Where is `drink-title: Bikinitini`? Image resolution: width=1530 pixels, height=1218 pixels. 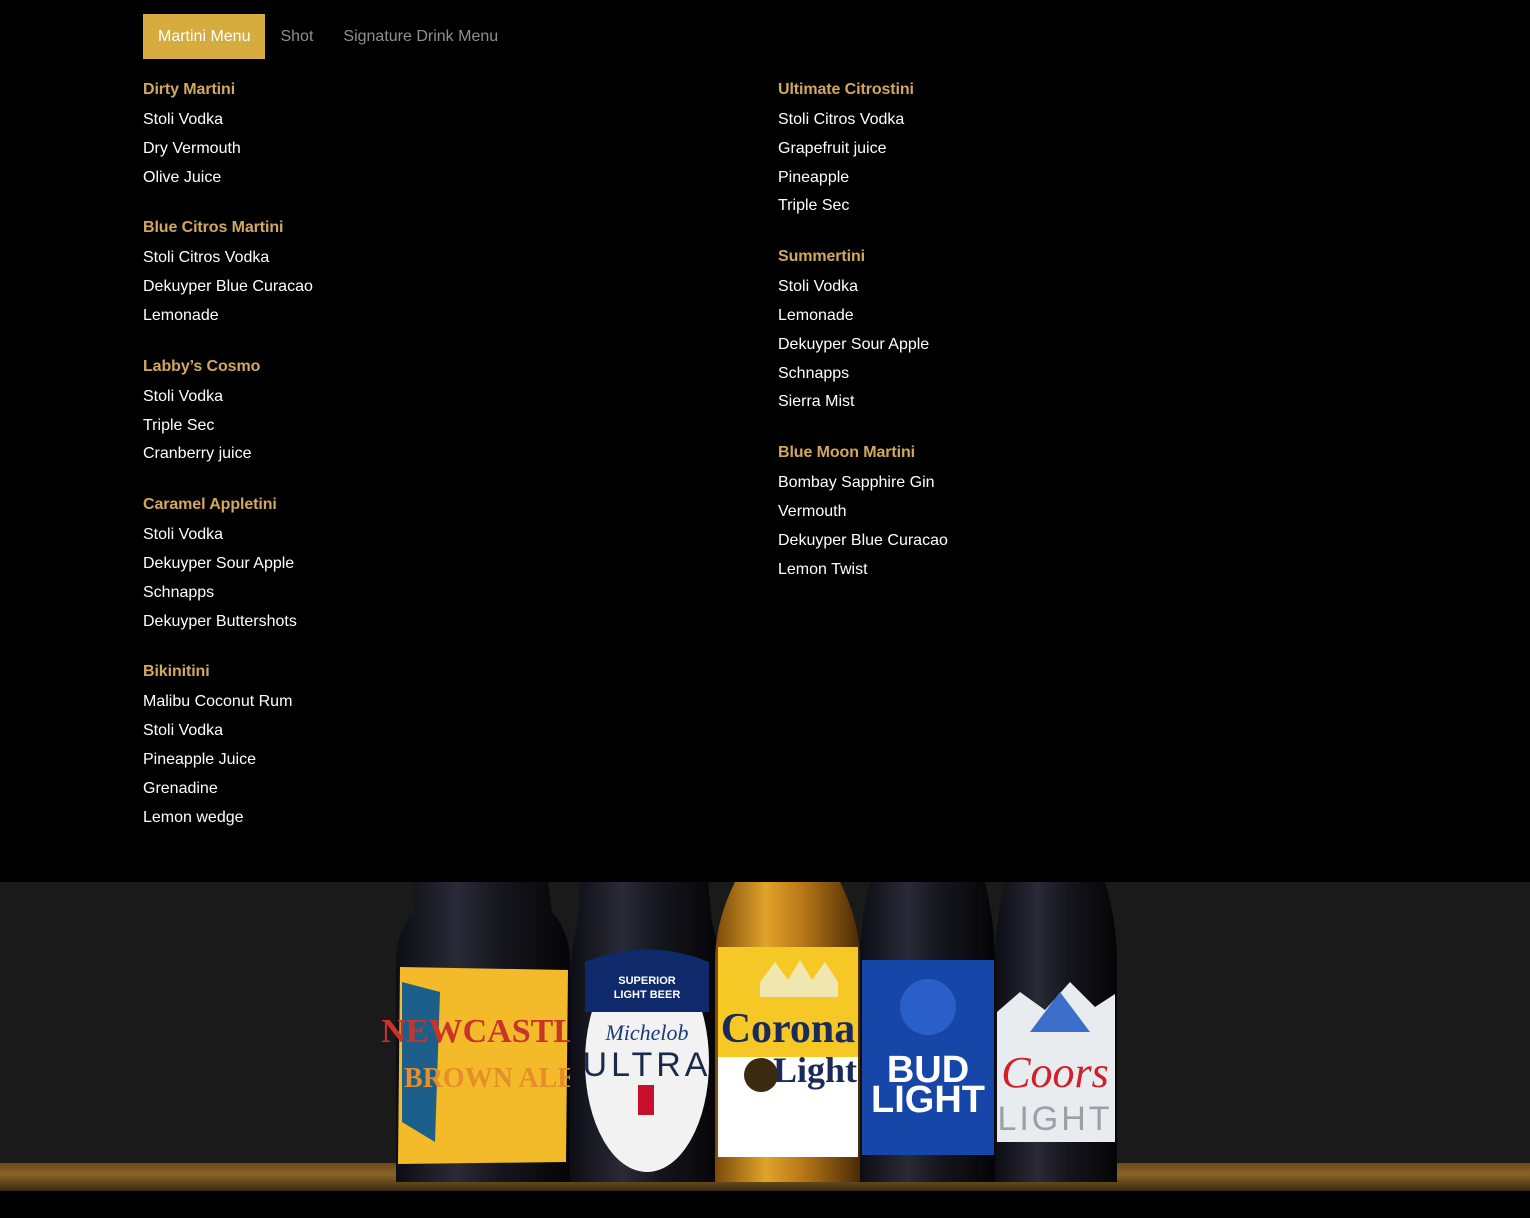 drink-title: Bikinitini is located at coordinates (176, 672).